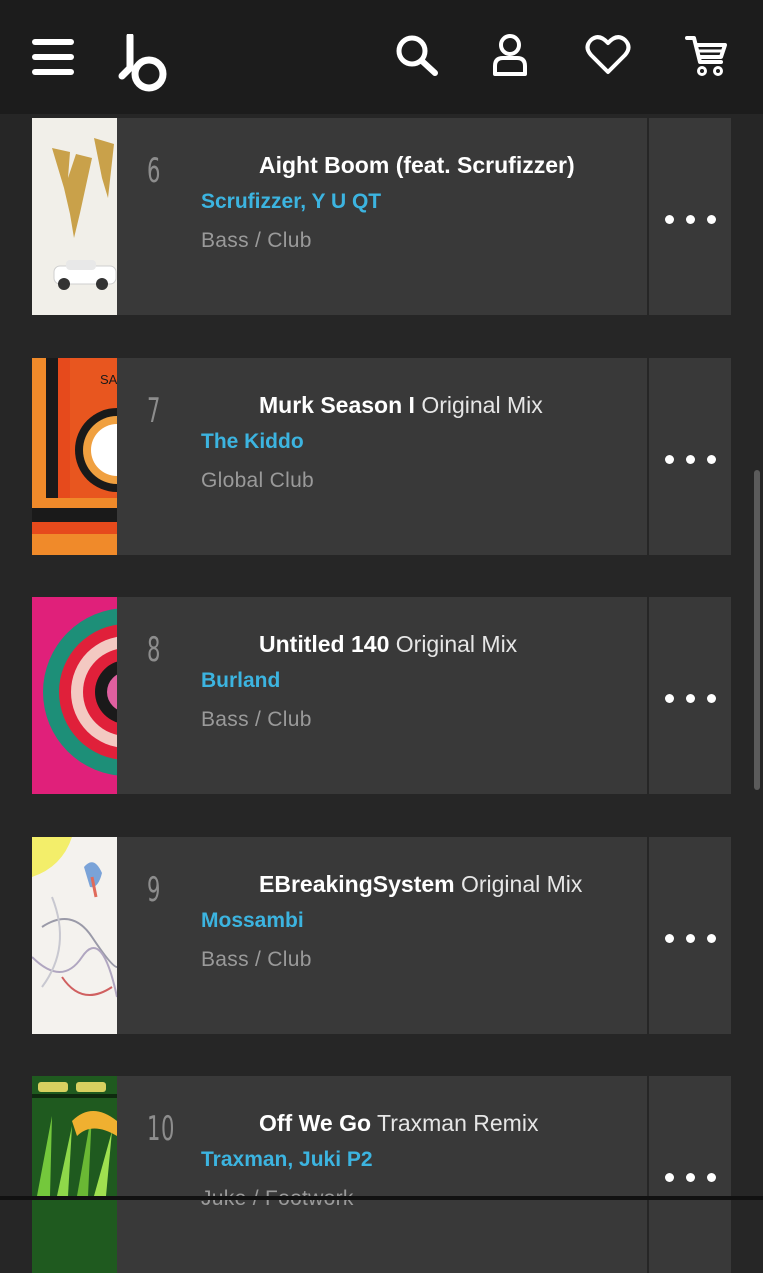 The image size is (763, 1273). What do you see at coordinates (154, 650) in the screenshot?
I see `track-number: 8` at bounding box center [154, 650].